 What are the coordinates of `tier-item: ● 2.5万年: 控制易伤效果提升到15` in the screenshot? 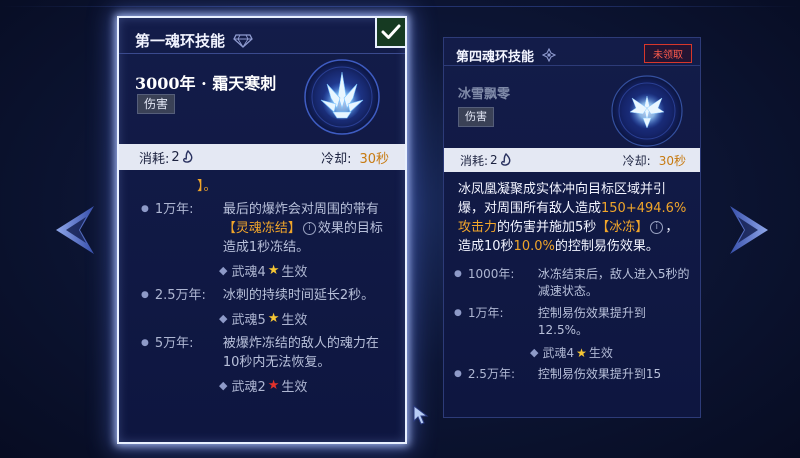 It's located at (572, 374).